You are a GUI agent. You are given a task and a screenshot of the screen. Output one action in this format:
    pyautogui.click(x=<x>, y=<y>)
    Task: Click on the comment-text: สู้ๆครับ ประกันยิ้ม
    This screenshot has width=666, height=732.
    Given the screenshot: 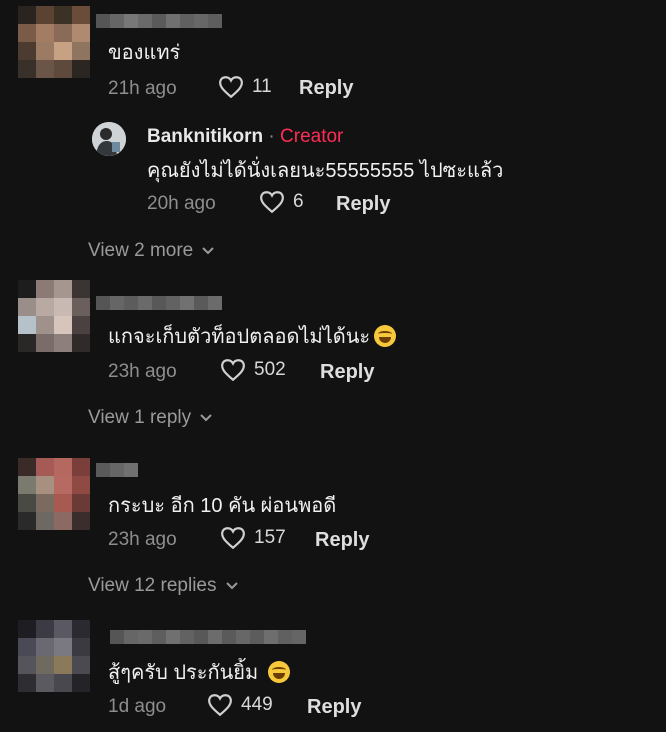 What is the action you would take?
    pyautogui.click(x=199, y=672)
    